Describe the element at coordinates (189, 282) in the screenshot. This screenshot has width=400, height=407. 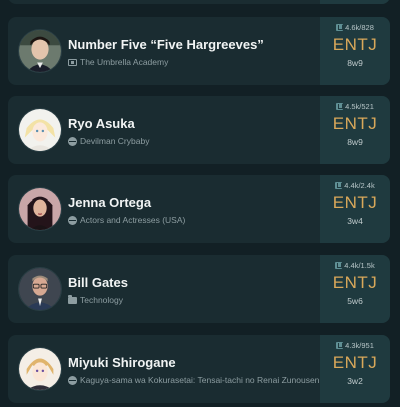
I see `profile-name: Bill Gates` at that location.